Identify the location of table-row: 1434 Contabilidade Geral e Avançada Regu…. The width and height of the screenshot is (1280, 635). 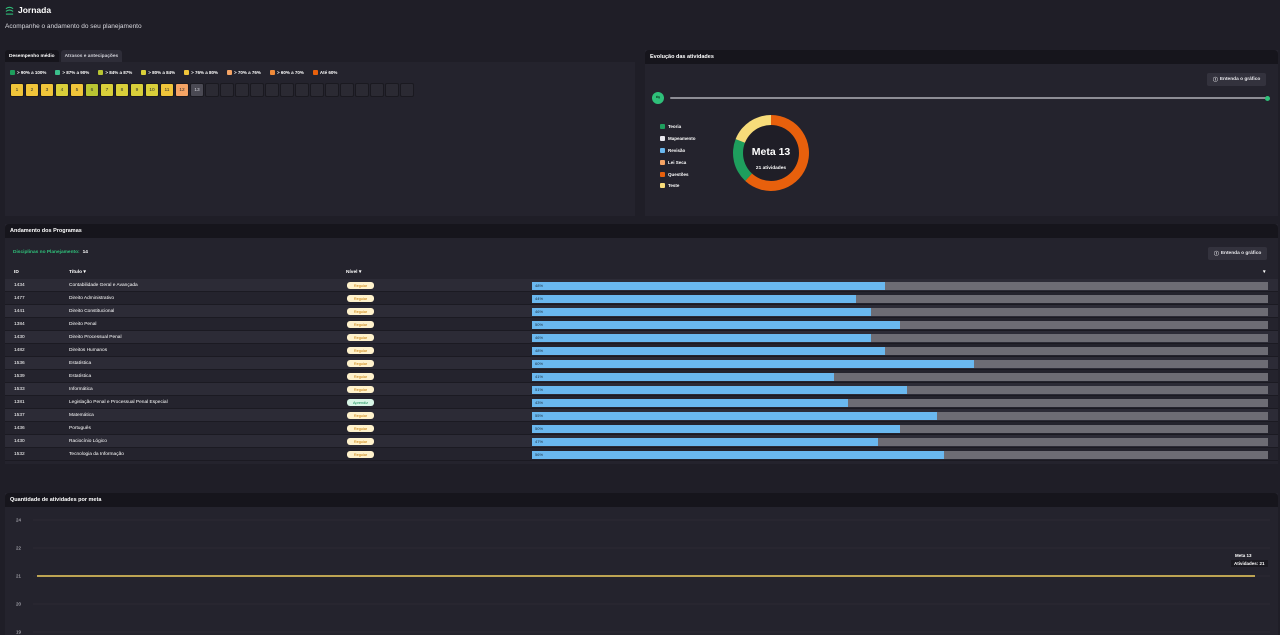
(641, 285).